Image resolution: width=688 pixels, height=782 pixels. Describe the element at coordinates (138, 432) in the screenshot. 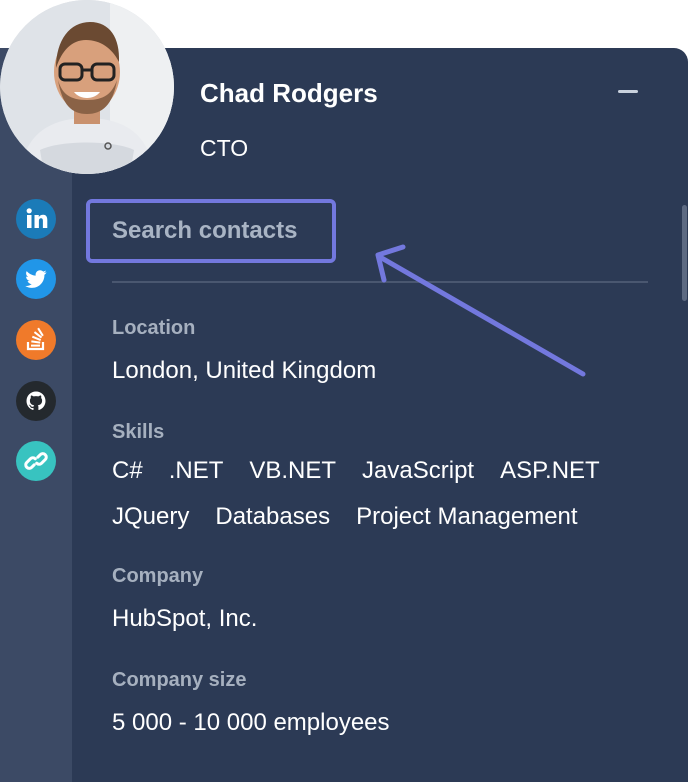

I see `skills-label: Skills` at that location.